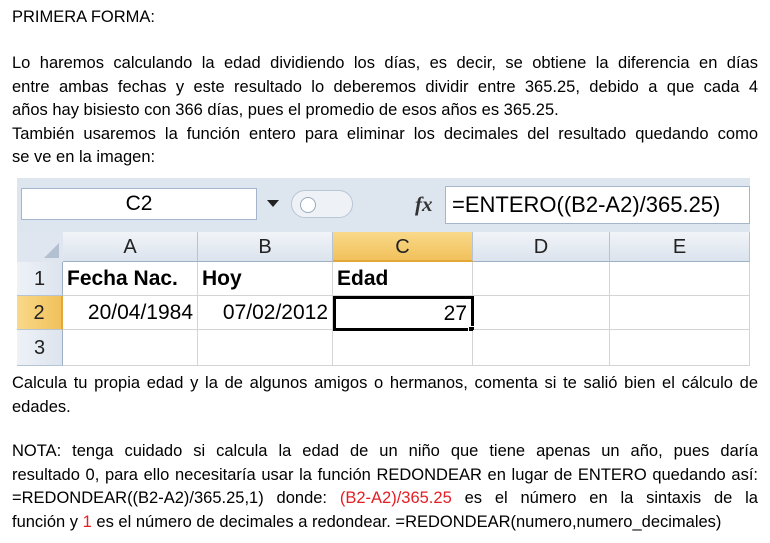 This screenshot has width=770, height=543. I want to click on formula-input: =ENTERO((B2-A2)/365.25), so click(597, 205).